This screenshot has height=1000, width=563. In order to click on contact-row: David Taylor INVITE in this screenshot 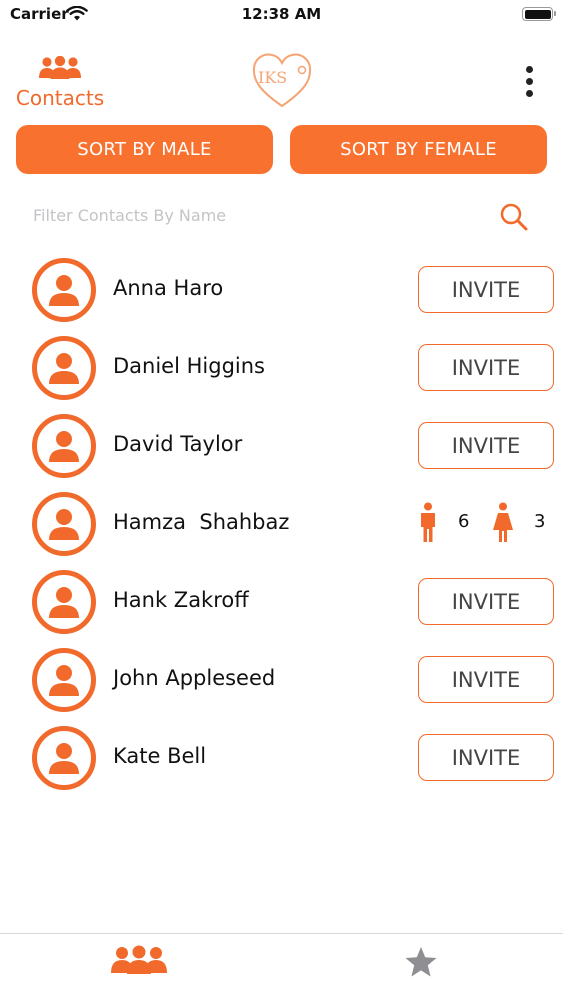, I will do `click(281, 445)`.